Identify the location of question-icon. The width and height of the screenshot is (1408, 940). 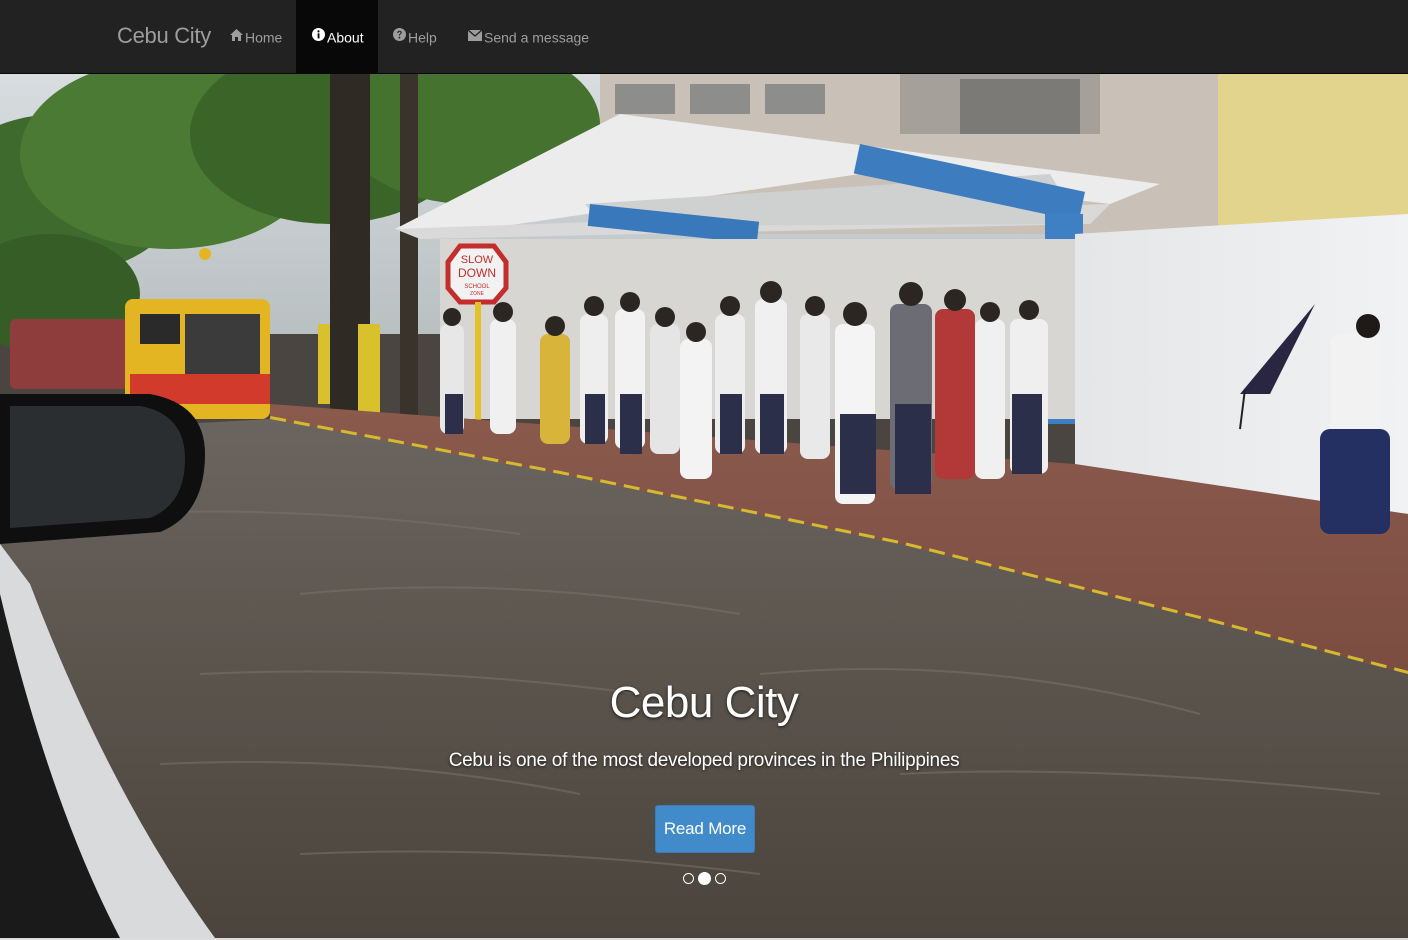
(399, 36).